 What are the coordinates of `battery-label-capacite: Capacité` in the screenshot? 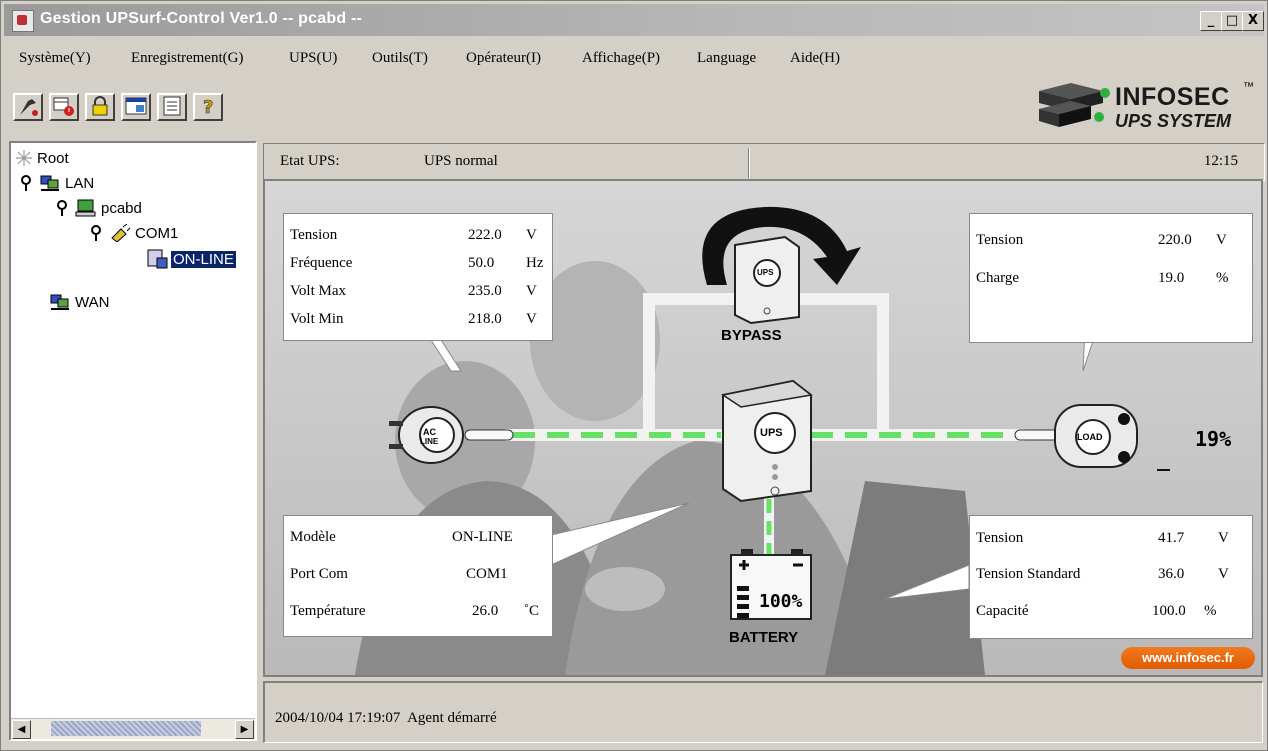 It's located at (1002, 611).